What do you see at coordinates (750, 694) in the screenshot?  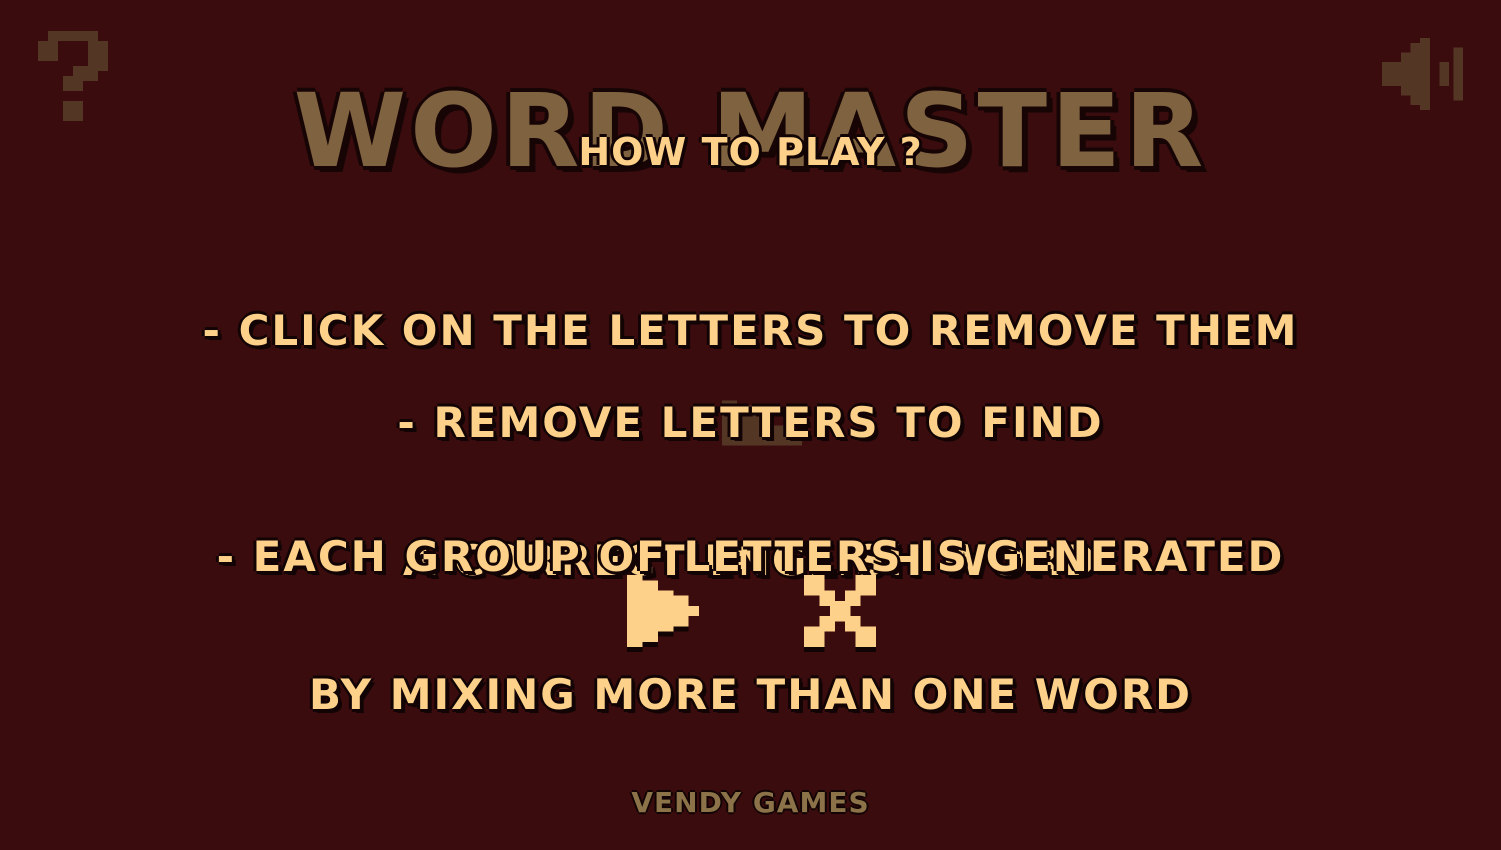 I see `instruction-line: BY MIXING MORE THAN ONE WORD` at bounding box center [750, 694].